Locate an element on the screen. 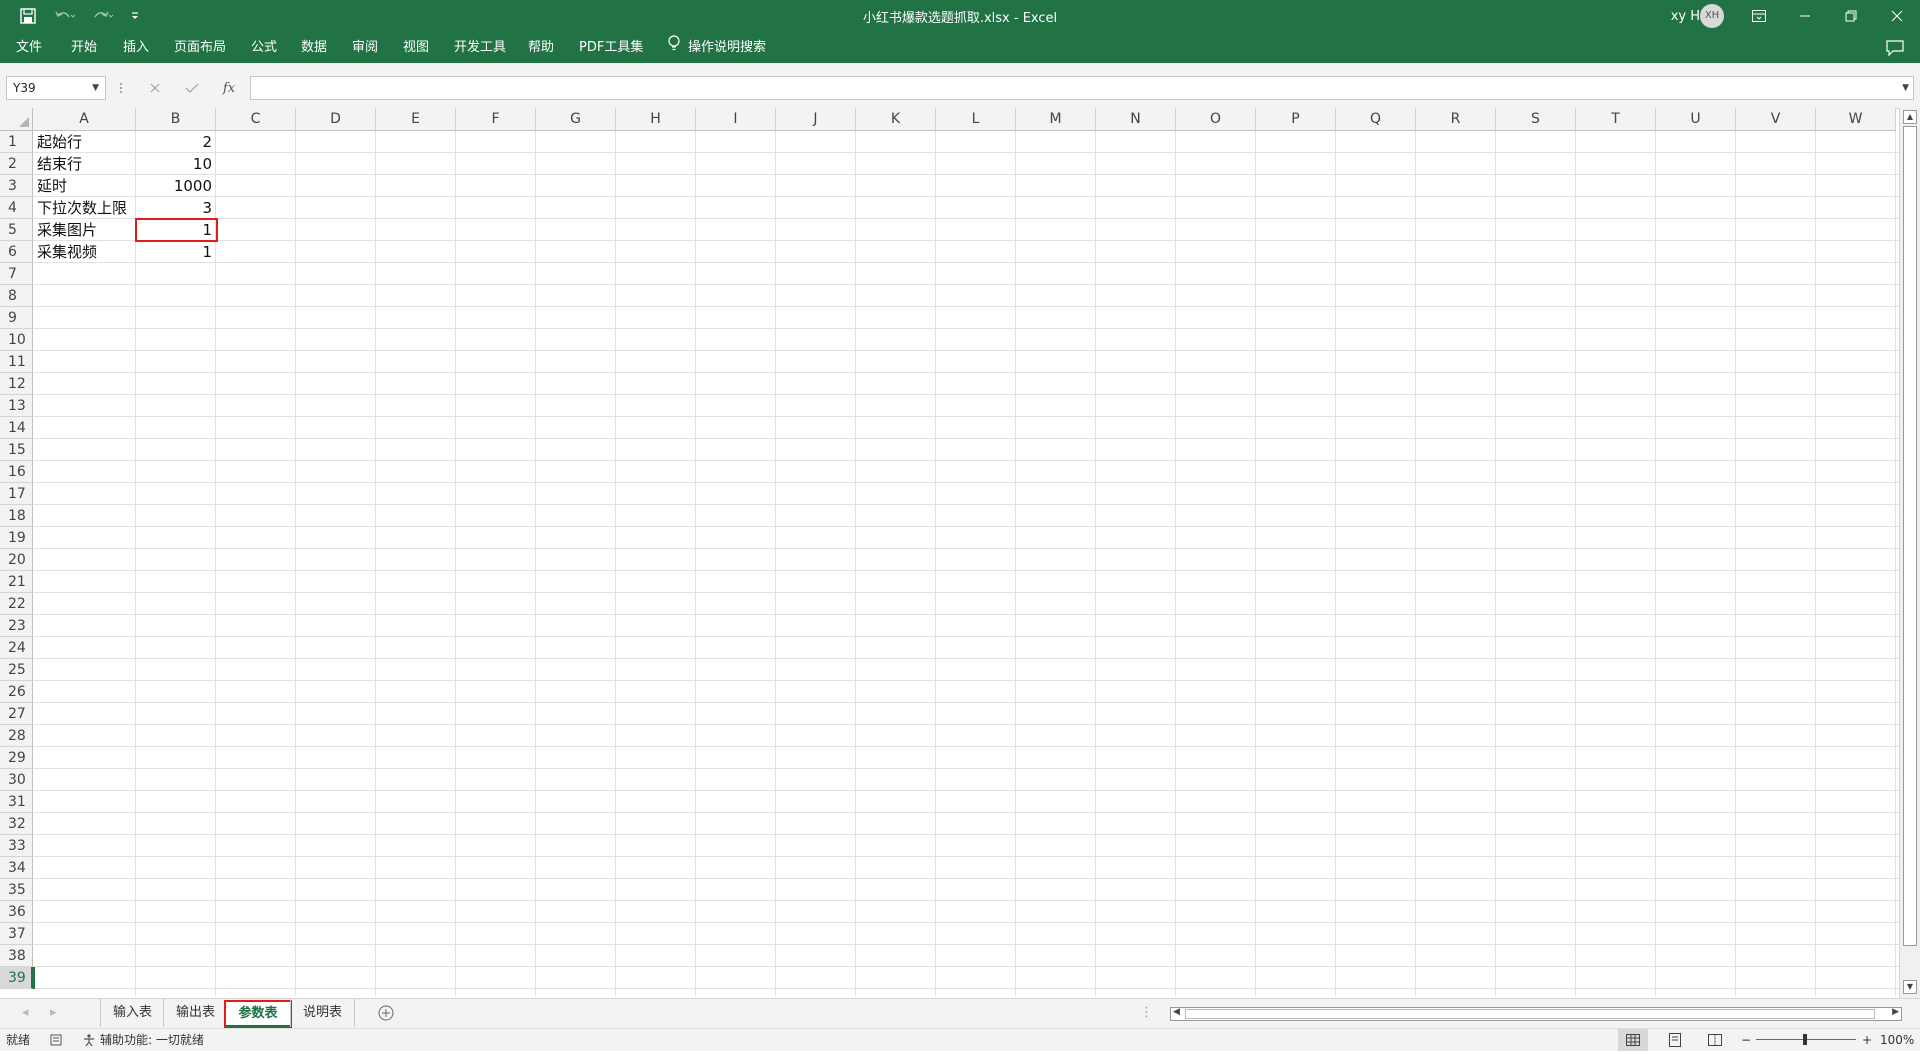 This screenshot has width=1920, height=1054. sheet-tab-input: 输入表 is located at coordinates (132, 1013).